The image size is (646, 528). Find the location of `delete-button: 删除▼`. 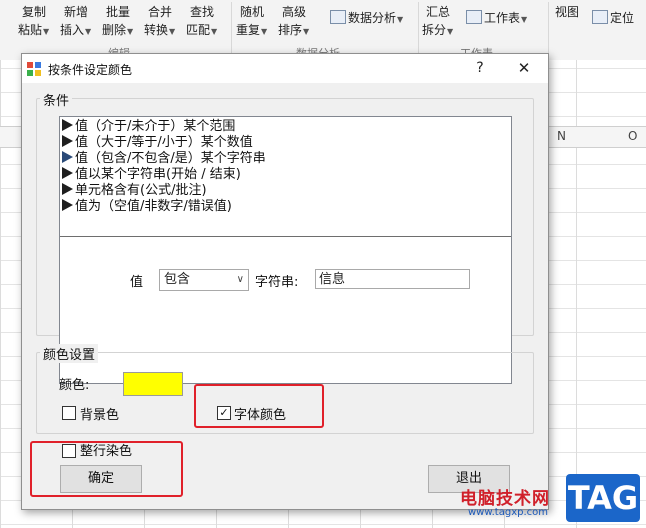

delete-button: 删除▼ is located at coordinates (117, 31).